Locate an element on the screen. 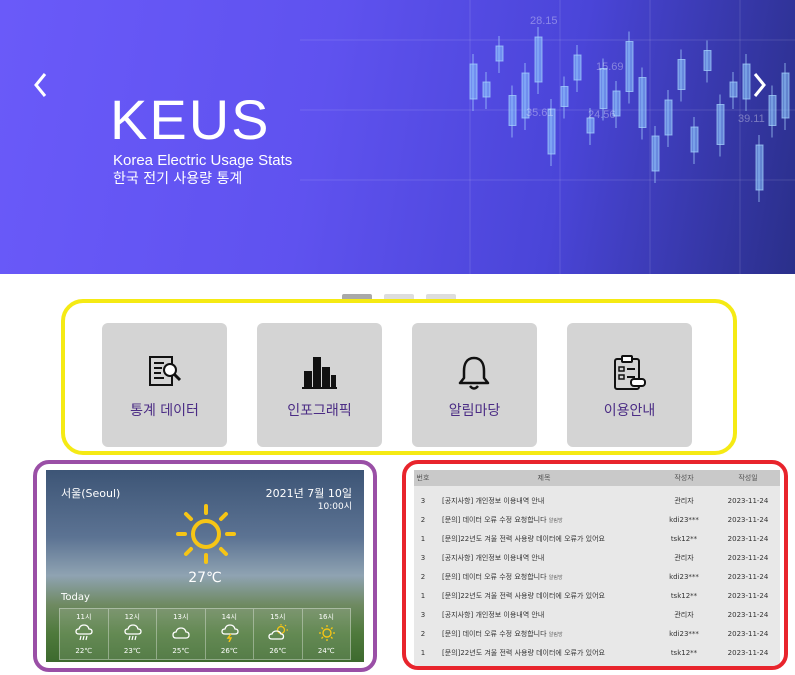  hourly-temp: 25℃ is located at coordinates (181, 651).